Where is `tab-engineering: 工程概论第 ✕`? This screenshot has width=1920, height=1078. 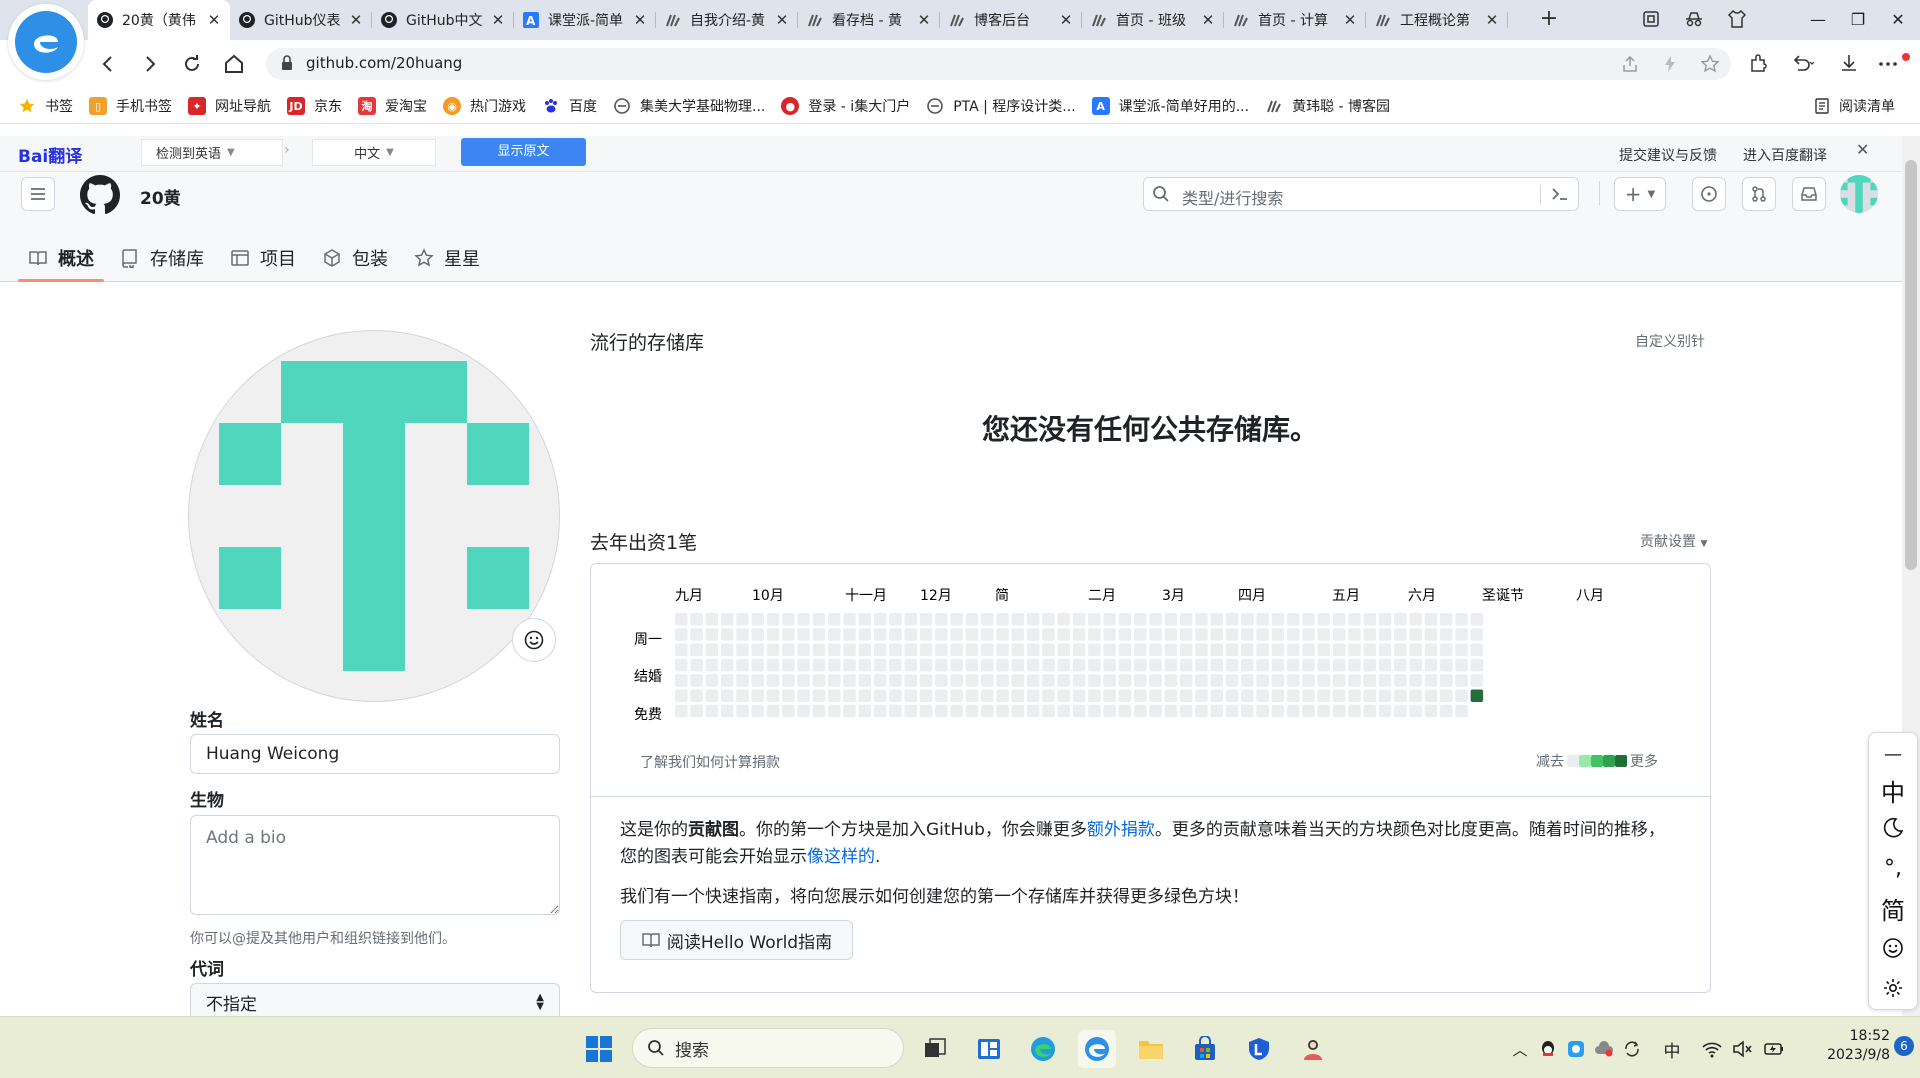
tab-engineering: 工程概论第 ✕ is located at coordinates (1437, 20).